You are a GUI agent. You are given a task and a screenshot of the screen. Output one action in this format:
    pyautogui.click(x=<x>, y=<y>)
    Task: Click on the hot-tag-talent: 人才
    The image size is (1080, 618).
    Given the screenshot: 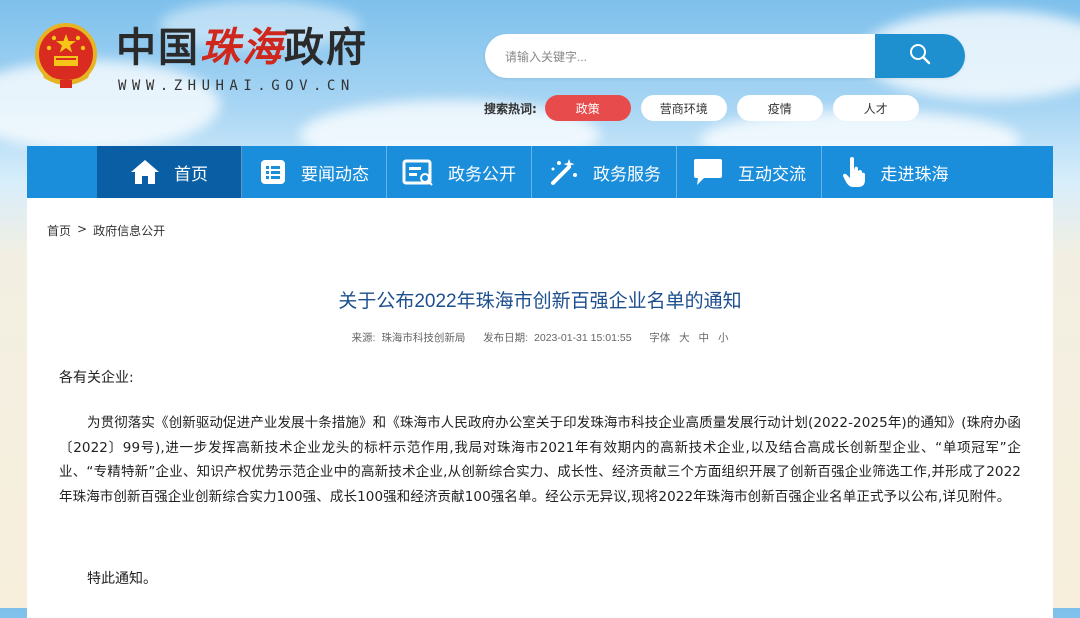 What is the action you would take?
    pyautogui.click(x=875, y=108)
    